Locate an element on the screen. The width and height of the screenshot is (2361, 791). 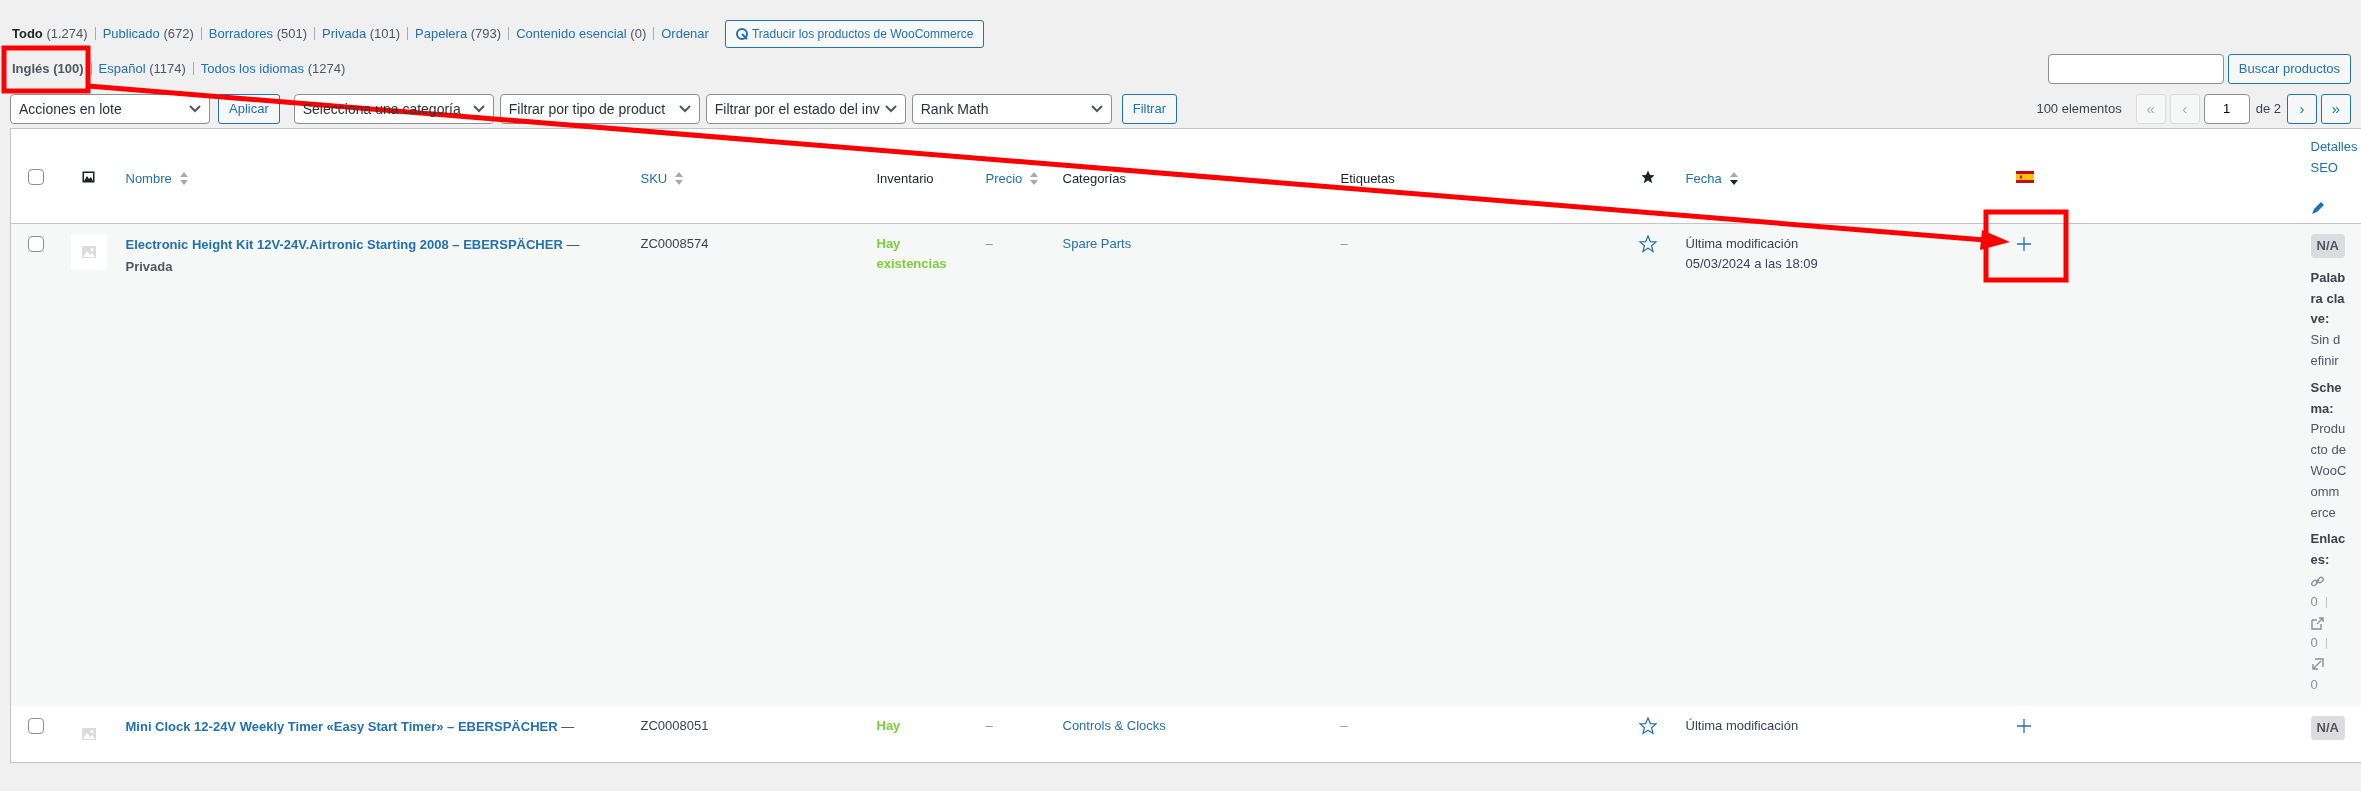
date-text: 05/03/2024 a las 18:09 is located at coordinates (1752, 264).